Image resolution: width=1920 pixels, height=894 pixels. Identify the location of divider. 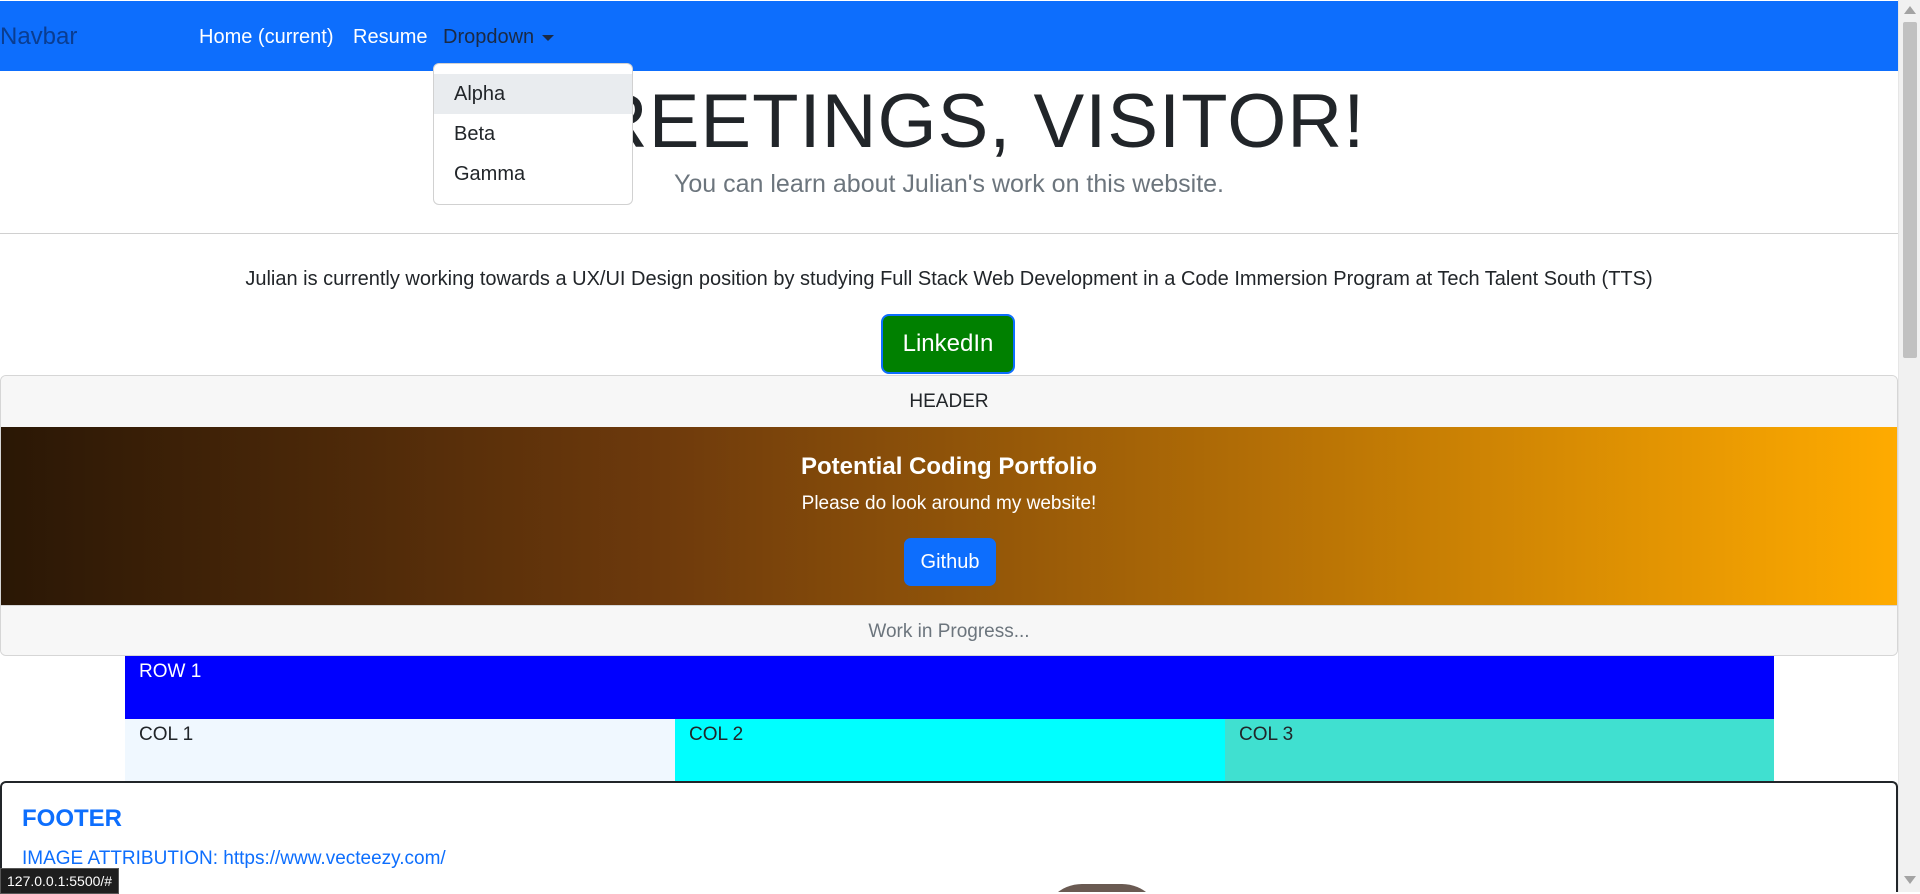
(949, 233).